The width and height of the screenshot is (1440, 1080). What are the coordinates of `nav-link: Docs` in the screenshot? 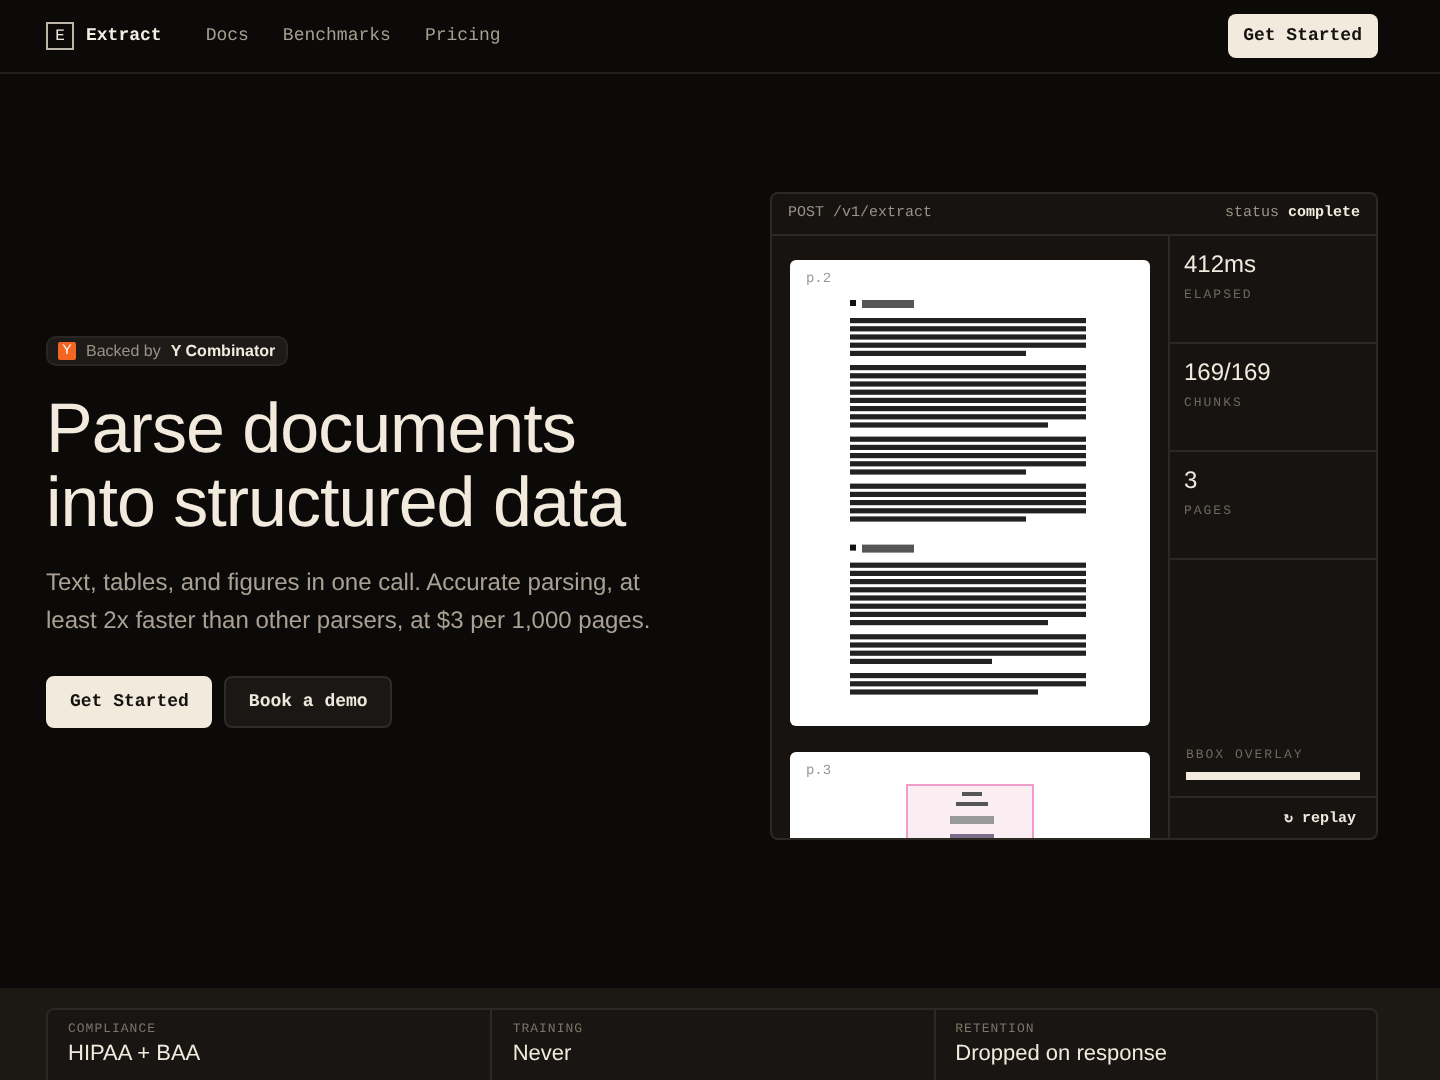 It's located at (227, 36).